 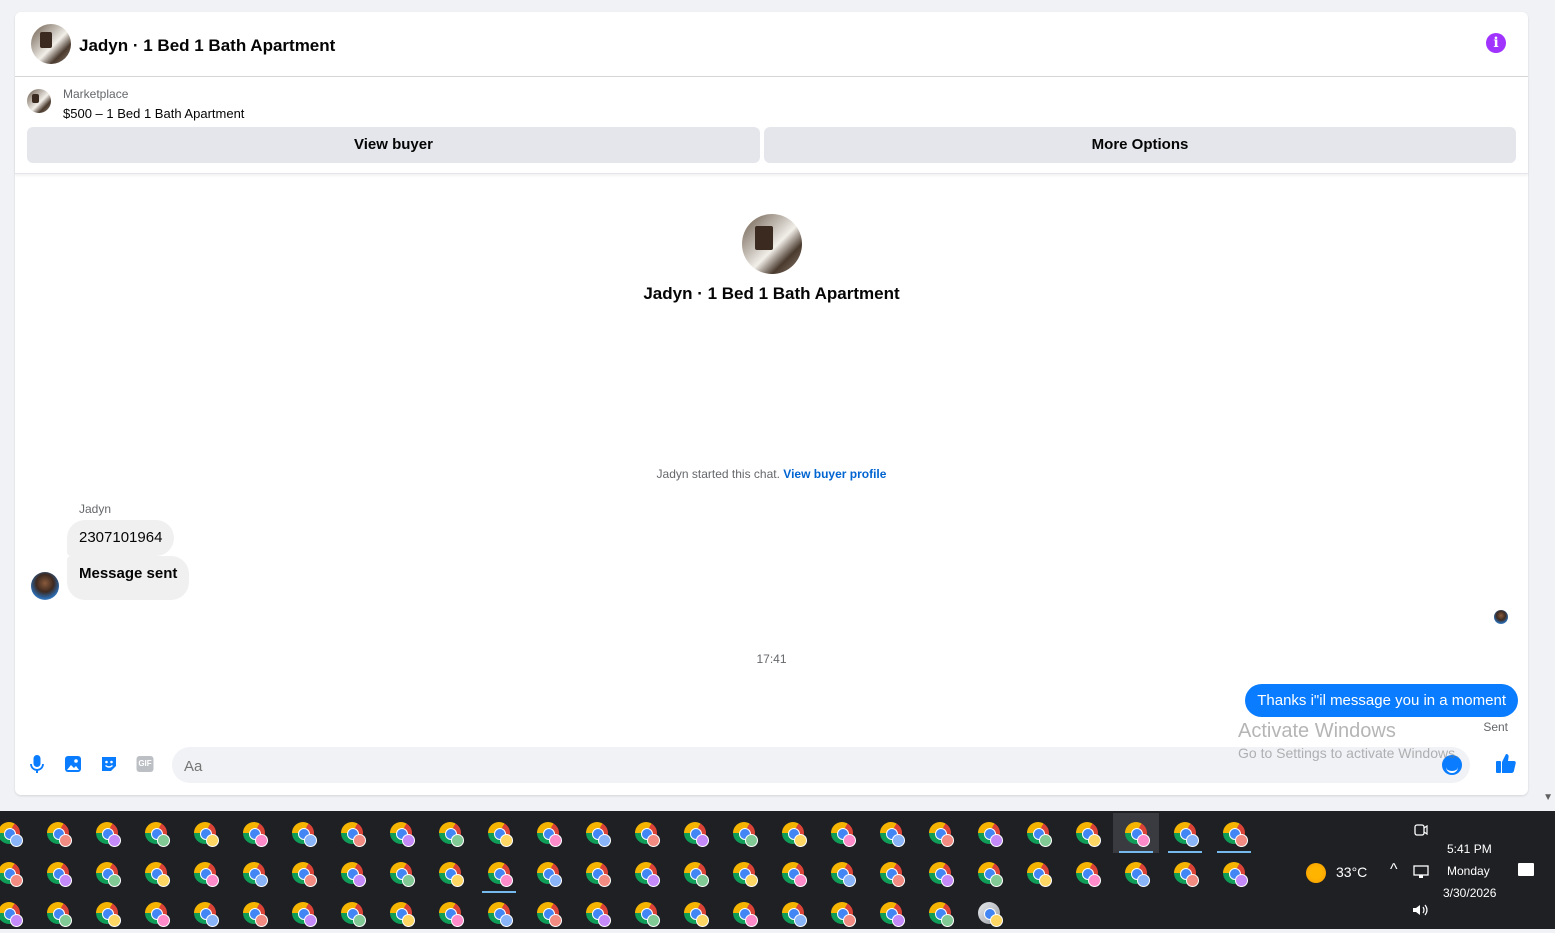 I want to click on scroll-down-arrow: ▼, so click(x=1548, y=797).